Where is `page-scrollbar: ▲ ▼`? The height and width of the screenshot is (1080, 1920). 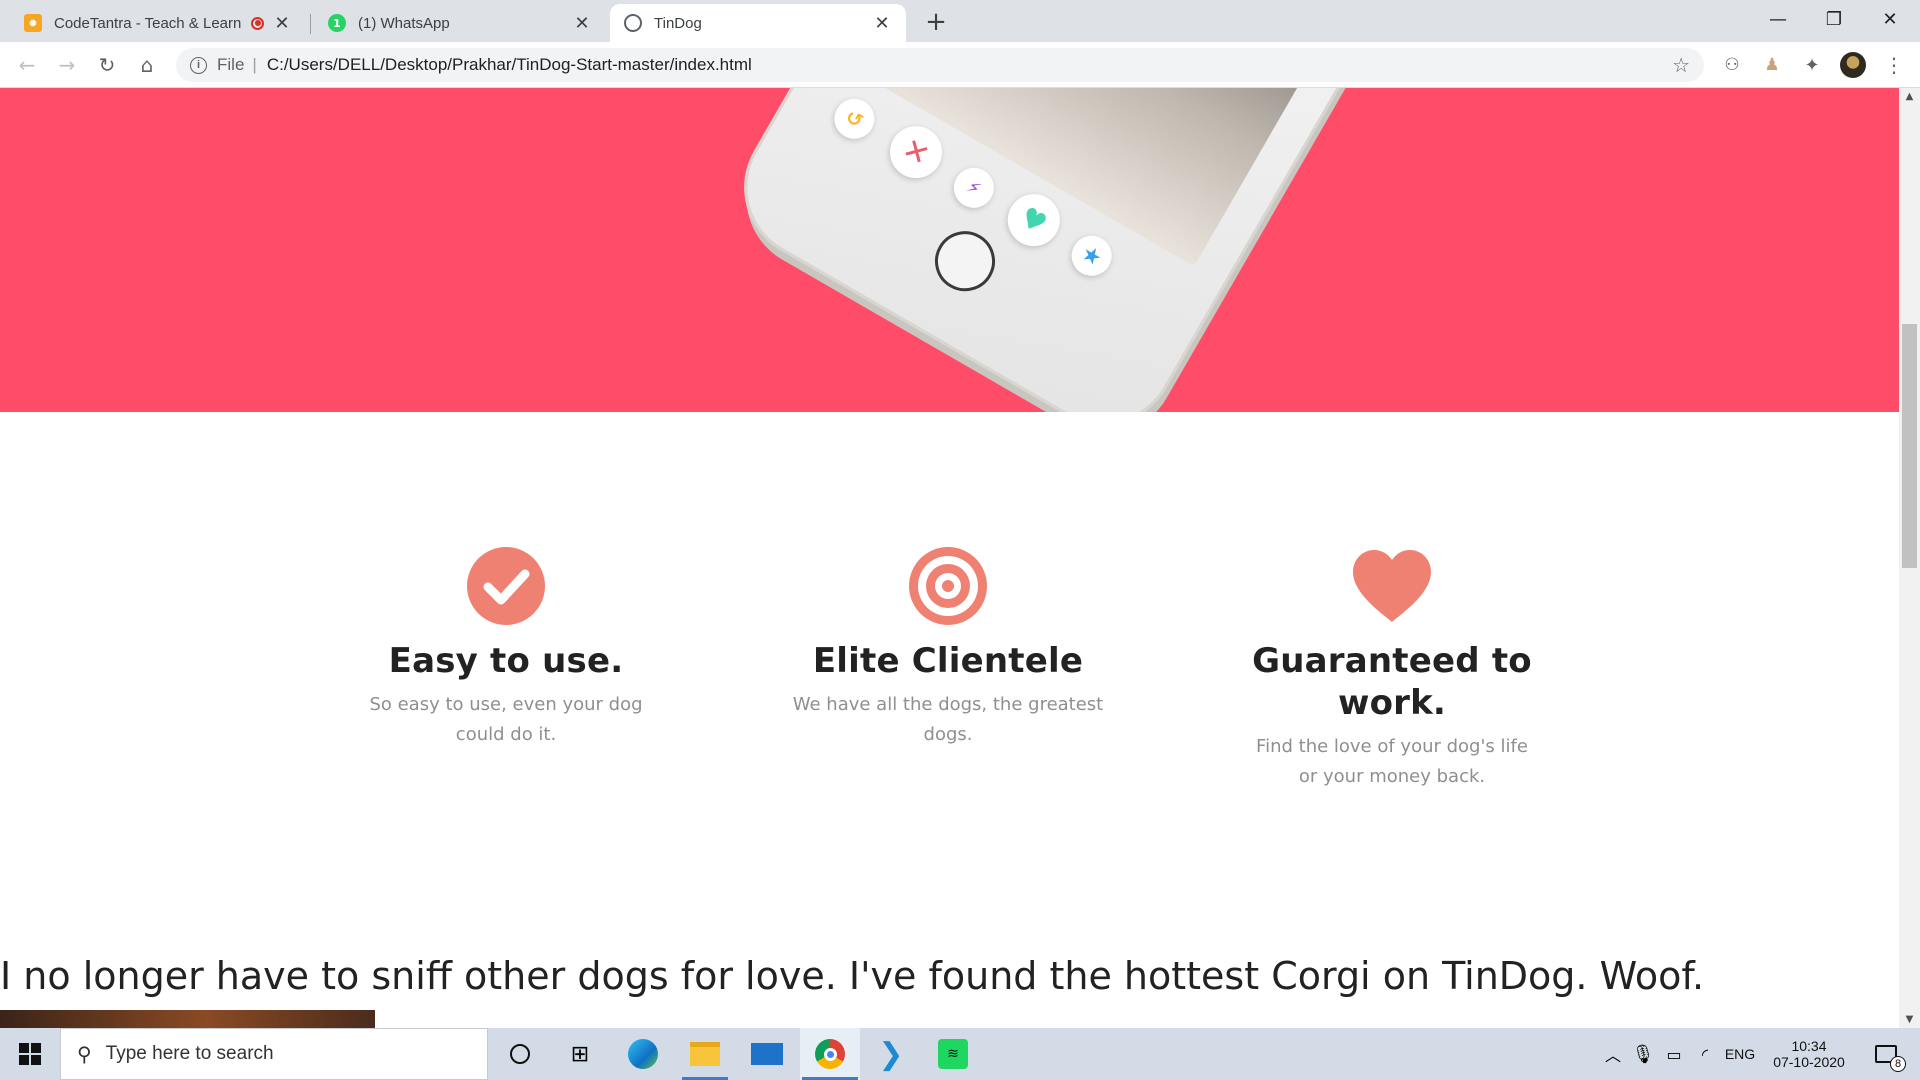 page-scrollbar: ▲ ▼ is located at coordinates (1909, 558).